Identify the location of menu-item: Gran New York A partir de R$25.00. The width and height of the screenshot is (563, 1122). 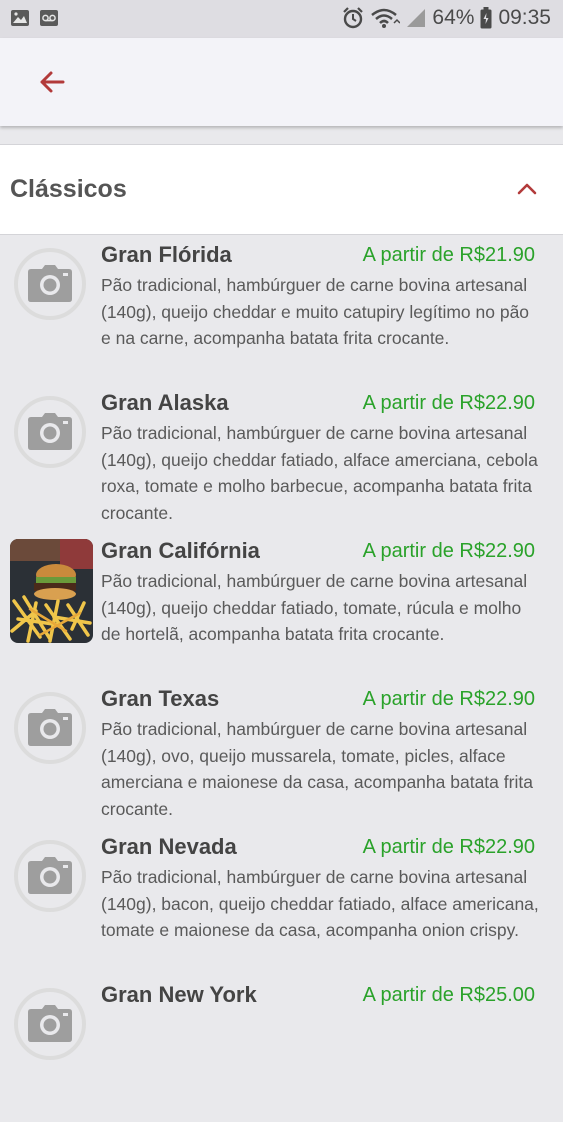
(281, 1048).